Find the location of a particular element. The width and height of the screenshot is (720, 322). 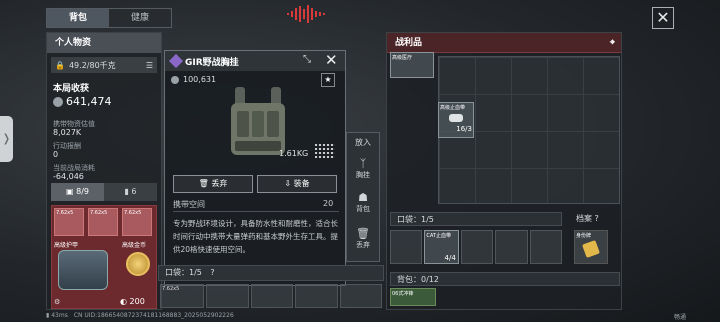

tab-consumables: ▮ 6 is located at coordinates (130, 192).